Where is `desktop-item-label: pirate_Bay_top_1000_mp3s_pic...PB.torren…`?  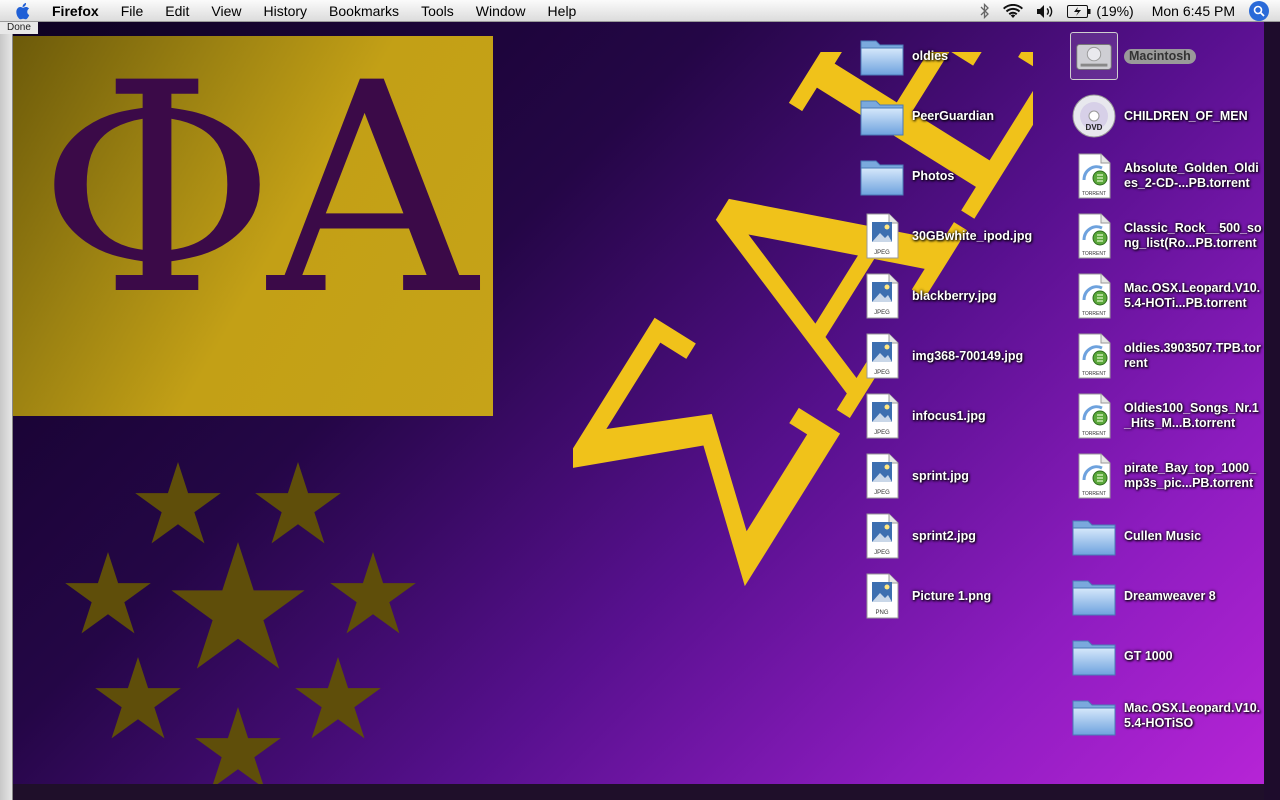 desktop-item-label: pirate_Bay_top_1000_mp3s_pic...PB.torren… is located at coordinates (1190, 475).